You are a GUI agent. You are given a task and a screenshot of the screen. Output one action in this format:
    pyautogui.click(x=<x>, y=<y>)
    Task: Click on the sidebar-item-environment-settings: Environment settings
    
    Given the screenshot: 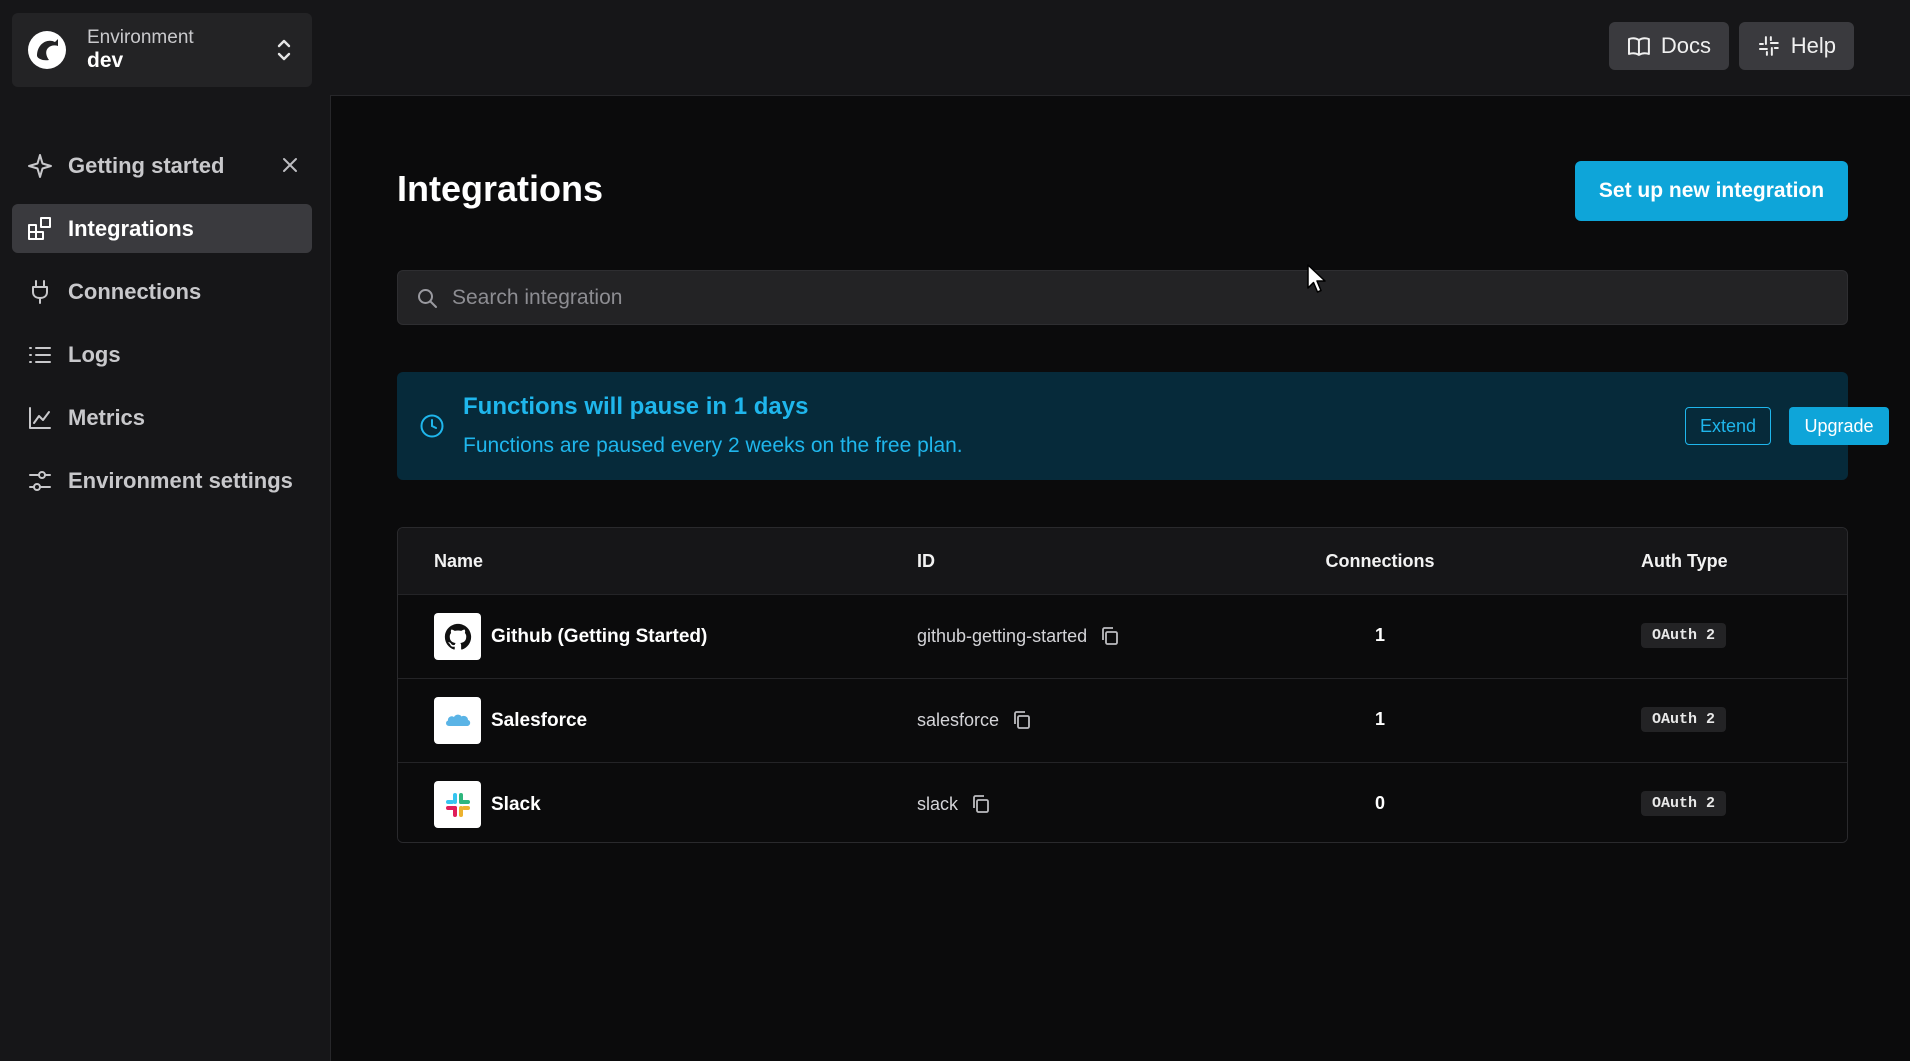 What is the action you would take?
    pyautogui.click(x=162, y=480)
    